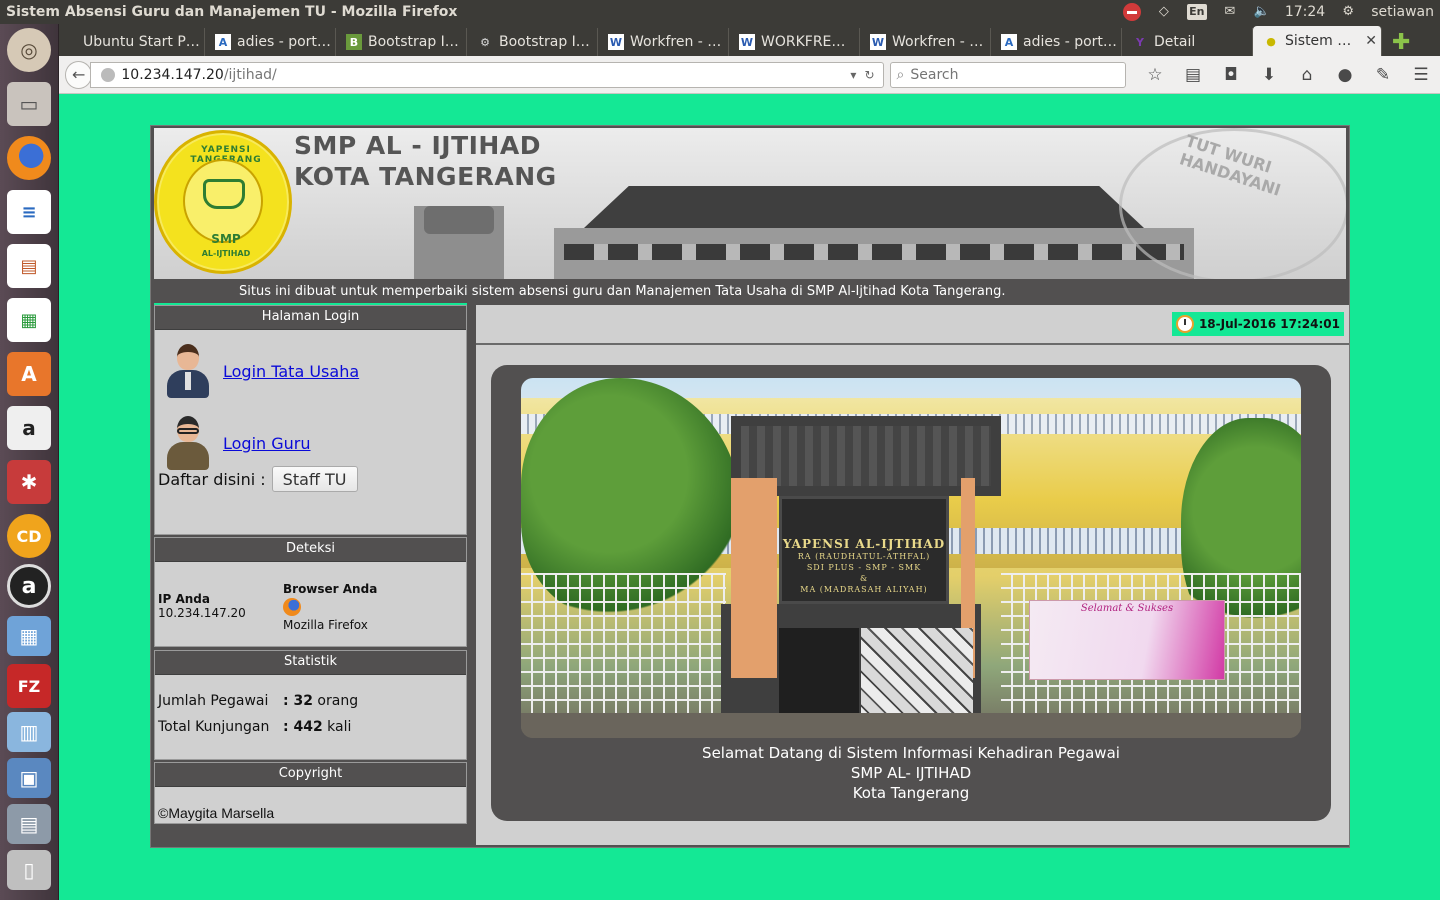  Describe the element at coordinates (425, 161) in the screenshot. I see `site-title: SMP AL - IJTIHAD KOTA TANGERANG` at that location.